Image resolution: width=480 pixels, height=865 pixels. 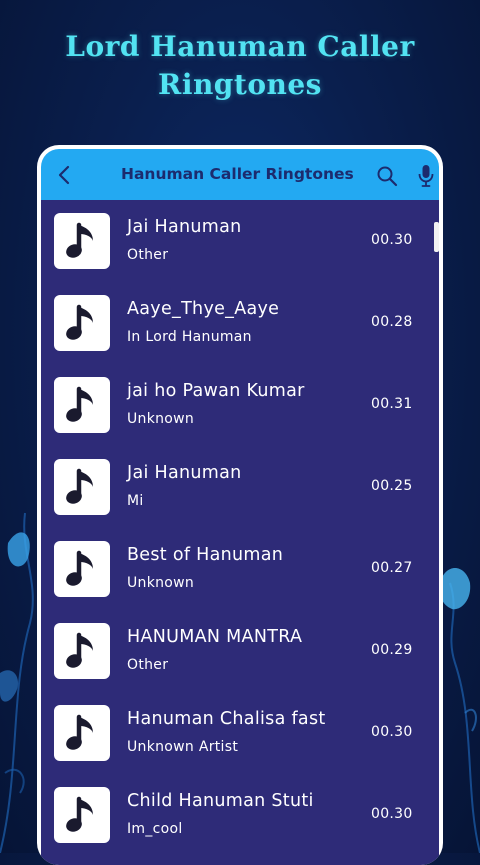 I want to click on song-artist: Unknown Artist, so click(x=183, y=747).